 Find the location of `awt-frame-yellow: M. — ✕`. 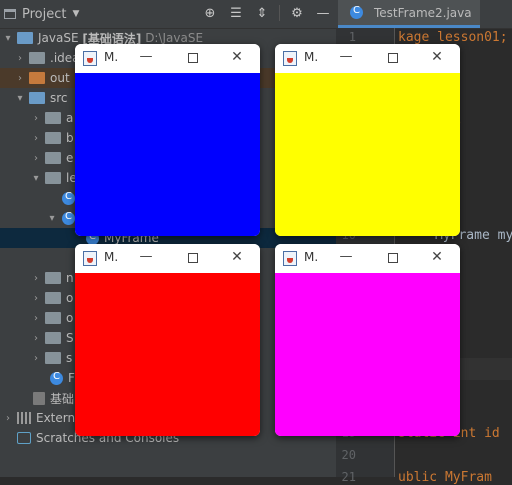

awt-frame-yellow: M. — ✕ is located at coordinates (367, 140).